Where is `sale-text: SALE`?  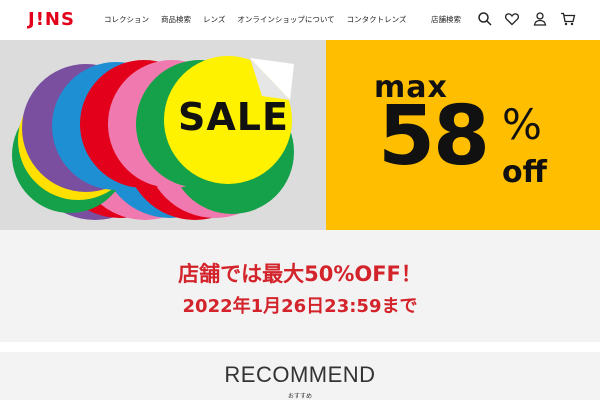
sale-text: SALE is located at coordinates (233, 117).